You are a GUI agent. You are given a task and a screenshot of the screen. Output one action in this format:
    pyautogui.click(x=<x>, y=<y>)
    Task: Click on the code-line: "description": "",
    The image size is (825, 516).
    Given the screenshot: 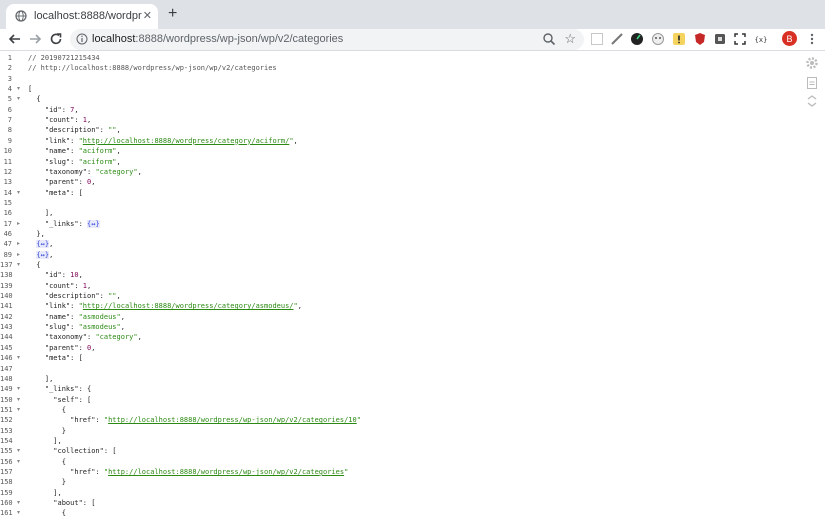 What is the action you would take?
    pyautogui.click(x=74, y=296)
    